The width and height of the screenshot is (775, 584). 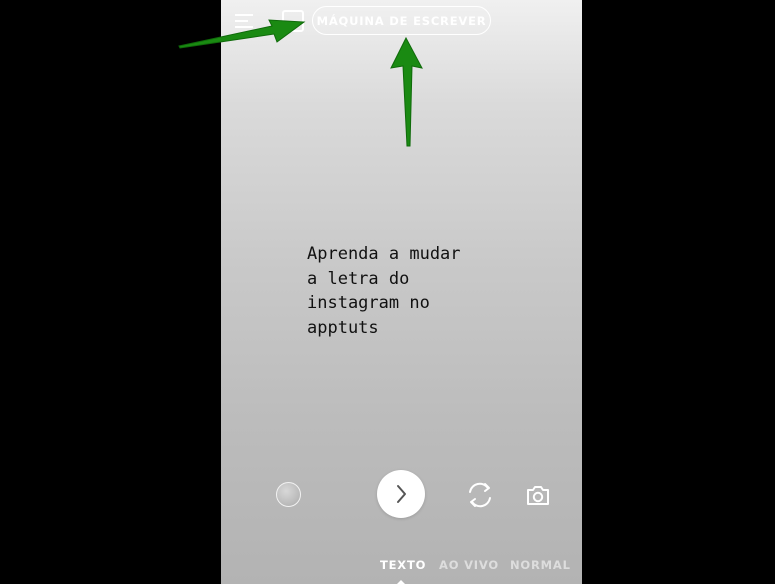 What do you see at coordinates (245, 21) in the screenshot?
I see `align-lines-icon` at bounding box center [245, 21].